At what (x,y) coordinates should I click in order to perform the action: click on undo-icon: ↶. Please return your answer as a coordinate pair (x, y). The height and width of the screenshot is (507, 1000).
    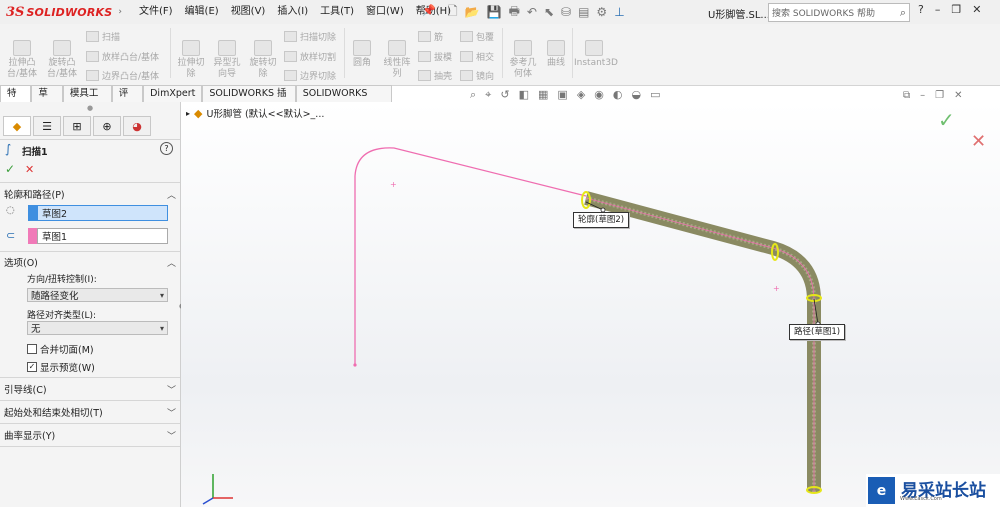
    Looking at the image, I should click on (532, 12).